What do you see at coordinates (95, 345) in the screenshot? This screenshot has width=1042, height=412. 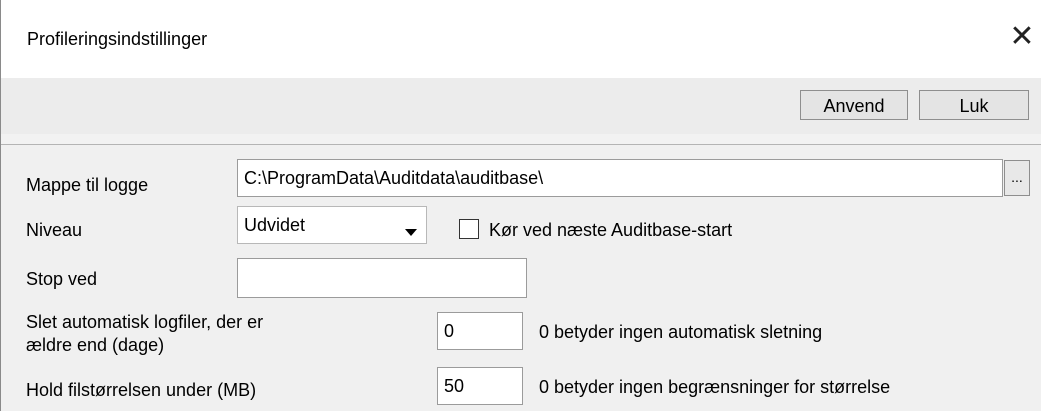 I see `auto-delete-label-line2: ældre end (dage)` at bounding box center [95, 345].